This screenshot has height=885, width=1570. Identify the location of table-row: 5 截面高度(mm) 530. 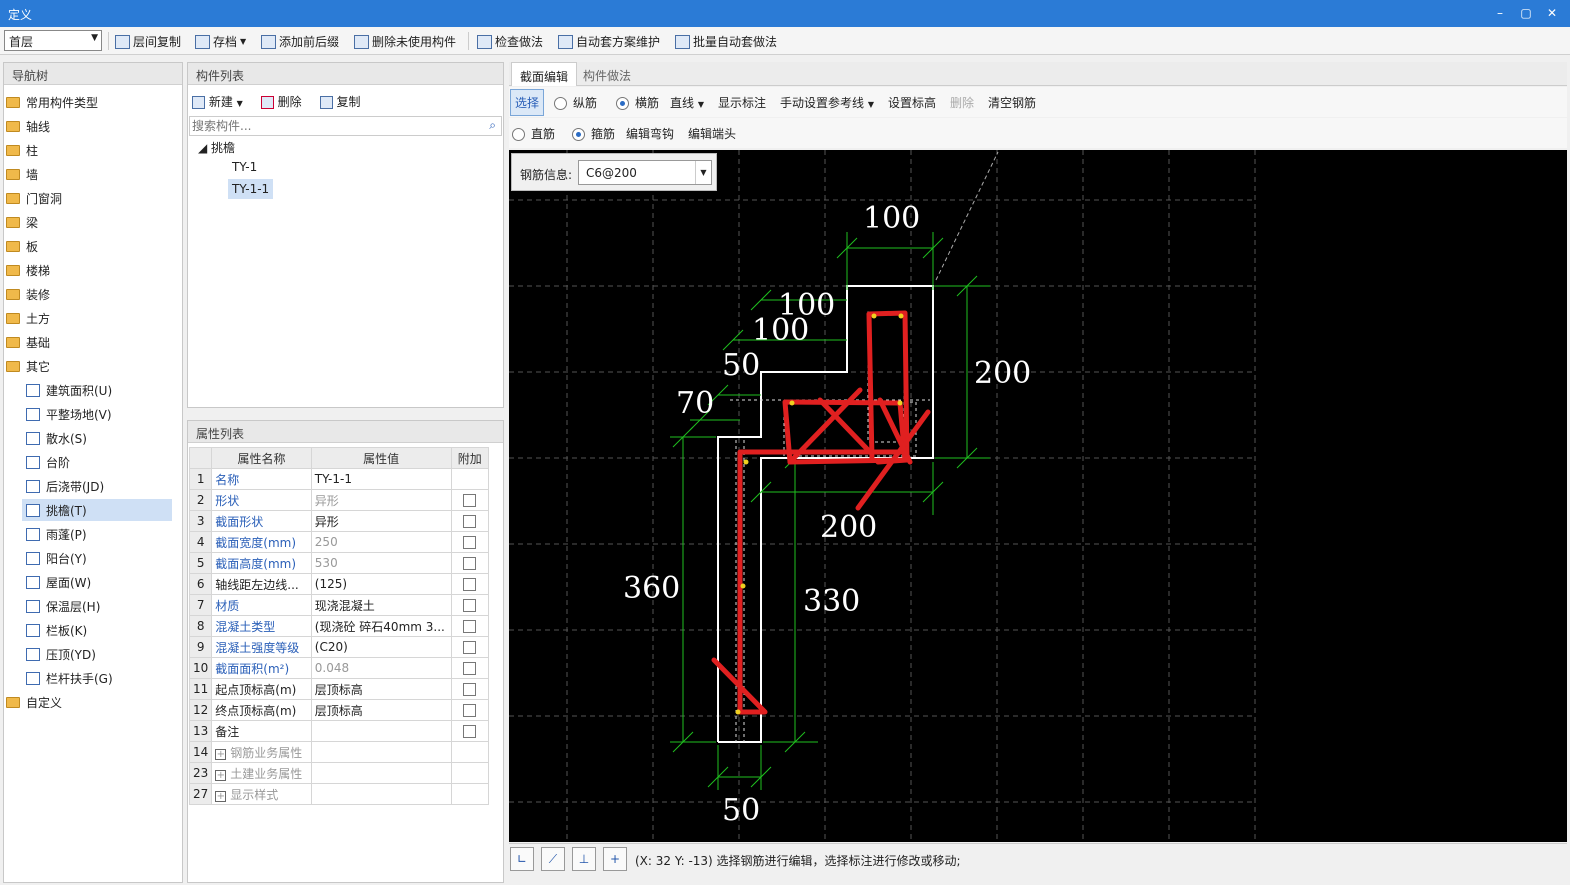
(339, 563).